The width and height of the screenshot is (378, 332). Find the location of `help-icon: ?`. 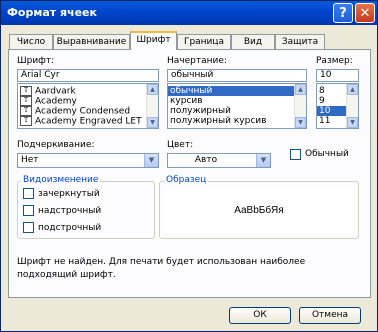

help-icon: ? is located at coordinates (343, 13).